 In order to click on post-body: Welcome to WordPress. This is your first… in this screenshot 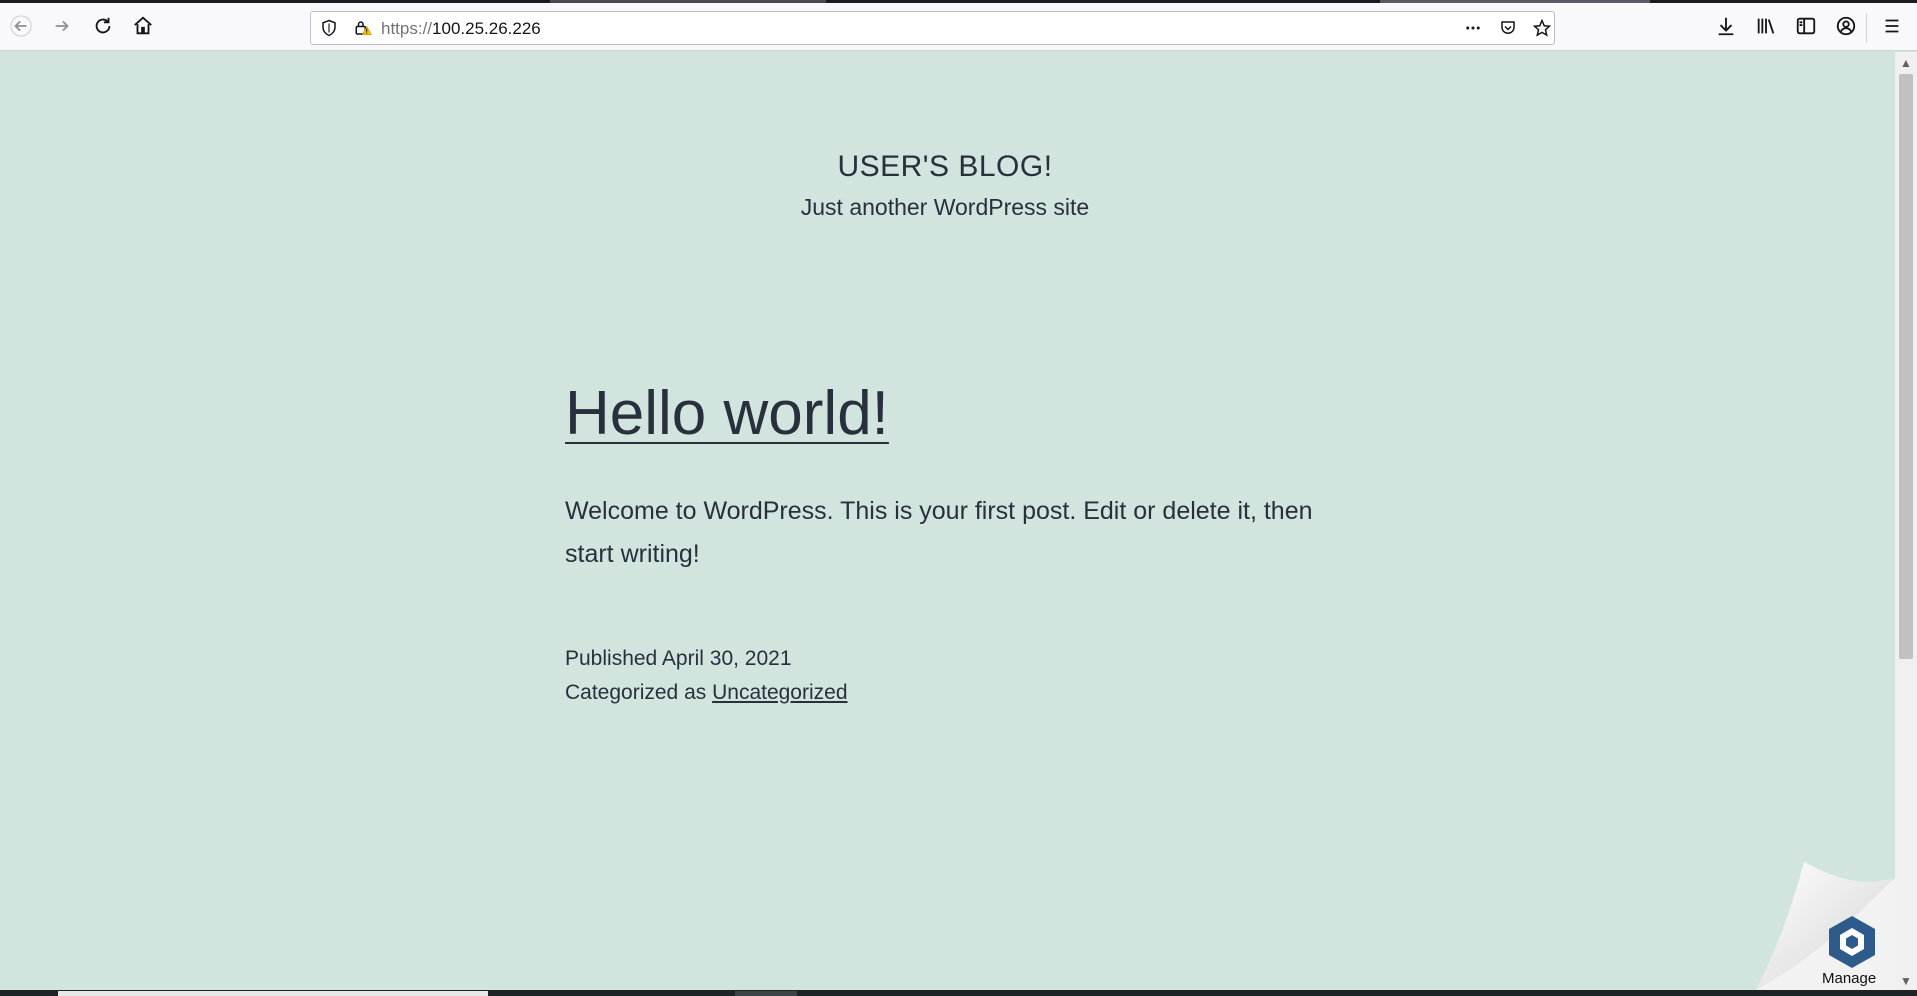, I will do `click(939, 532)`.